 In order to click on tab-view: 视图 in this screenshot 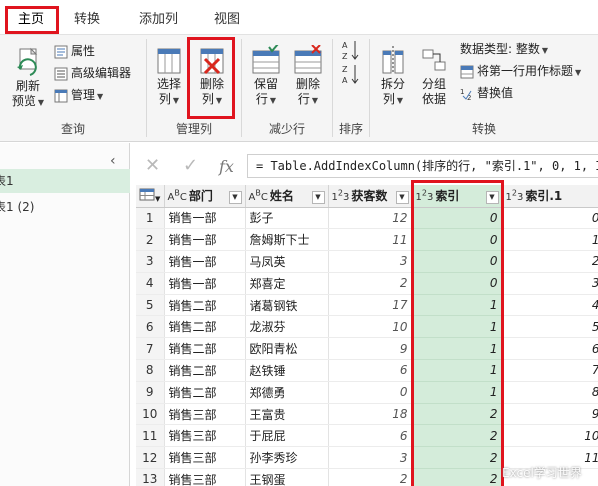, I will do `click(227, 20)`.